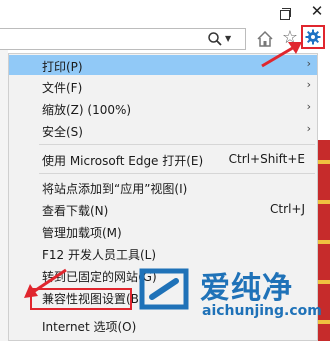 This screenshot has width=330, height=341. I want to click on menu-item-open-with-edge: 使用 Microsoft Edge 打开(E) Ctrl+Shift+E, so click(163, 159).